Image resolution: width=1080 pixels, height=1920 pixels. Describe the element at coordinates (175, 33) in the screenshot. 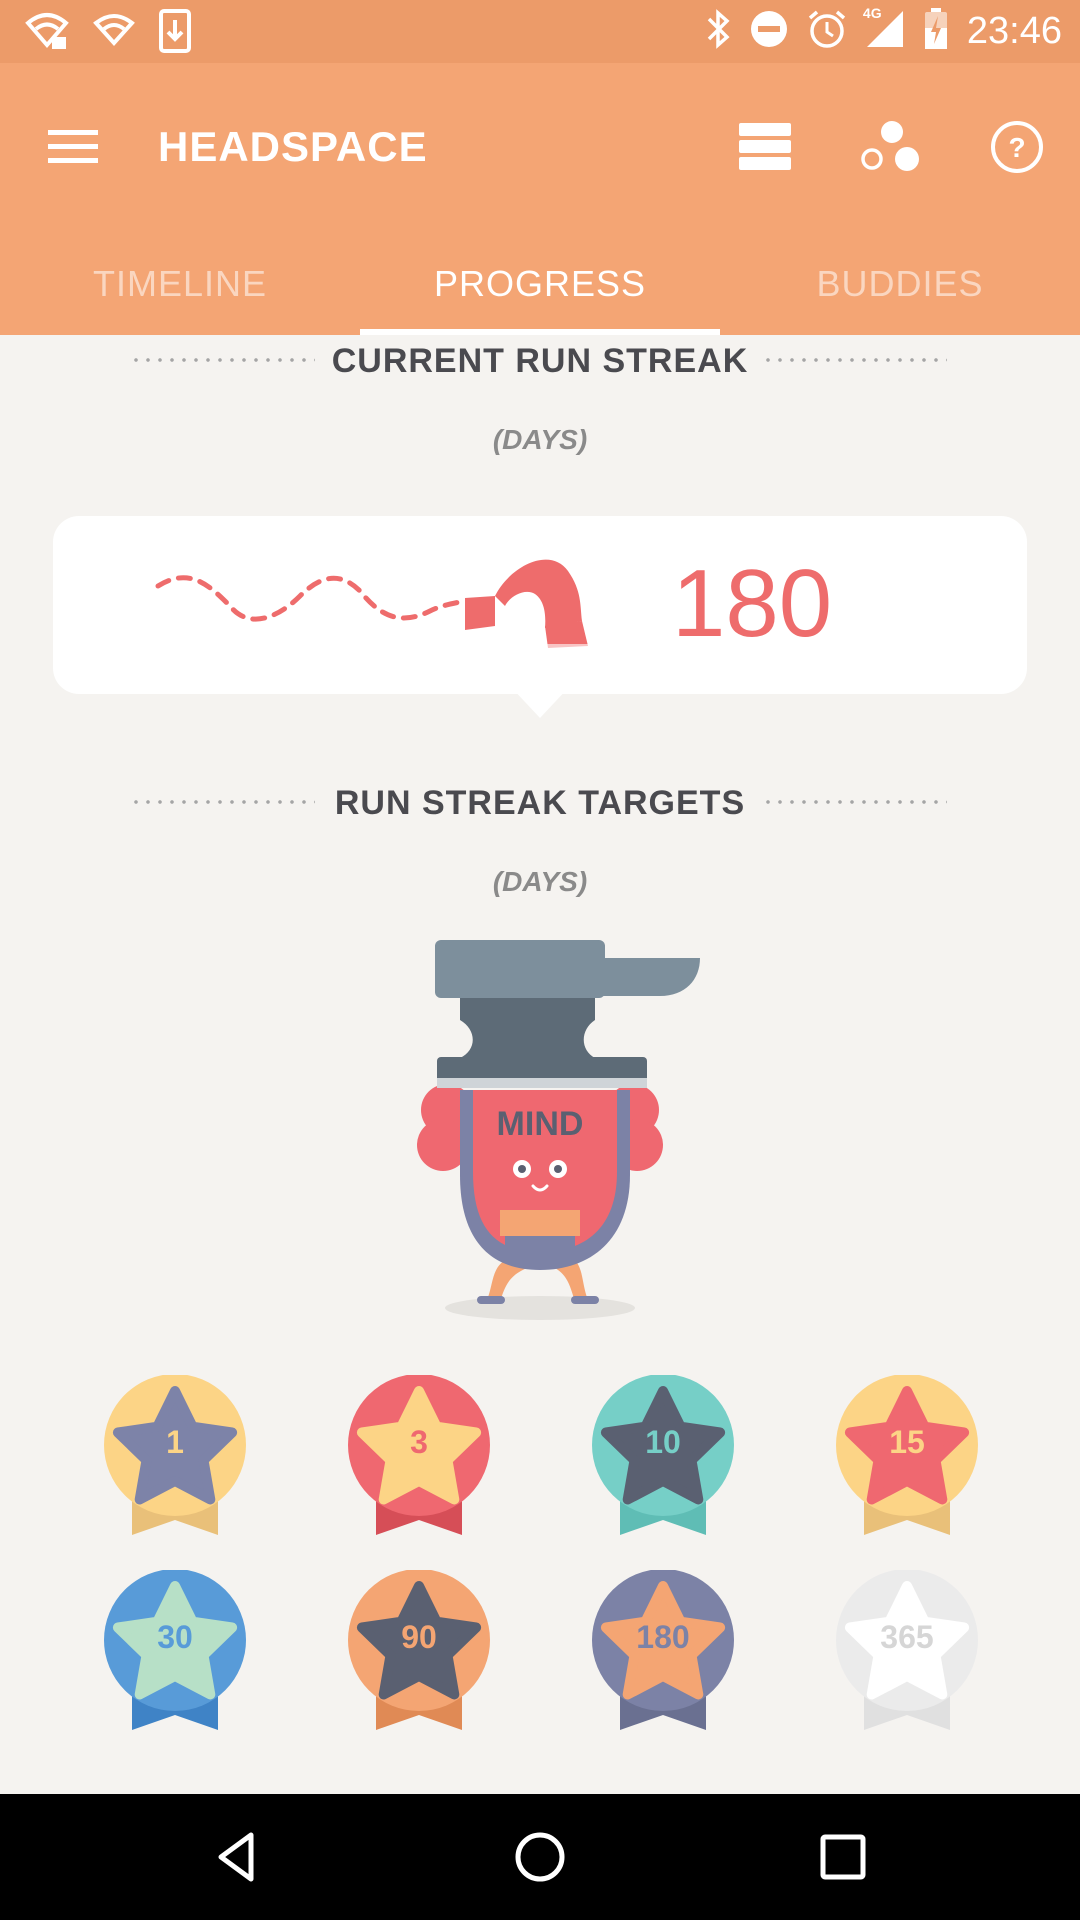

I see `download-icon` at that location.